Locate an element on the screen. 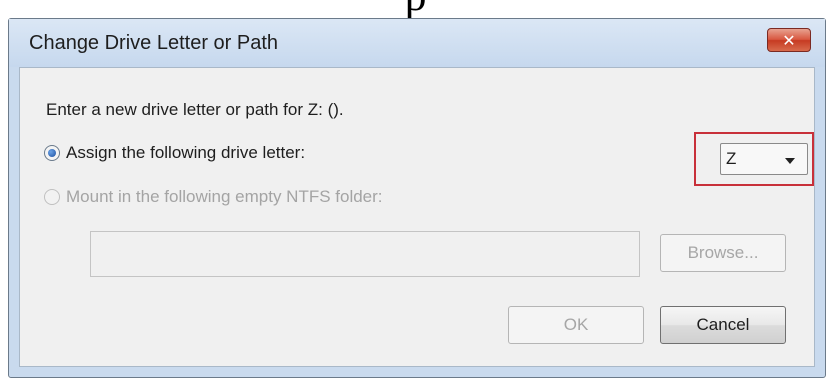 This screenshot has width=831, height=381. title-bar: Change Drive Letter or Path ✕ is located at coordinates (417, 43).